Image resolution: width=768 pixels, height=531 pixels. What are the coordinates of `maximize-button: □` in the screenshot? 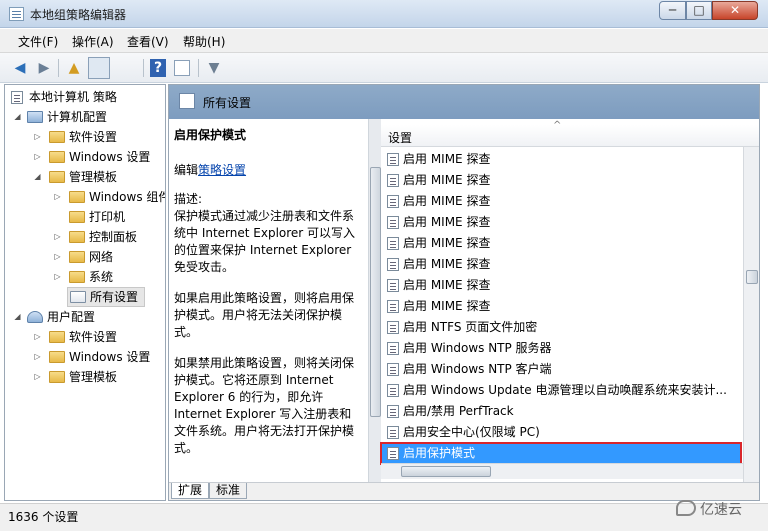 It's located at (699, 10).